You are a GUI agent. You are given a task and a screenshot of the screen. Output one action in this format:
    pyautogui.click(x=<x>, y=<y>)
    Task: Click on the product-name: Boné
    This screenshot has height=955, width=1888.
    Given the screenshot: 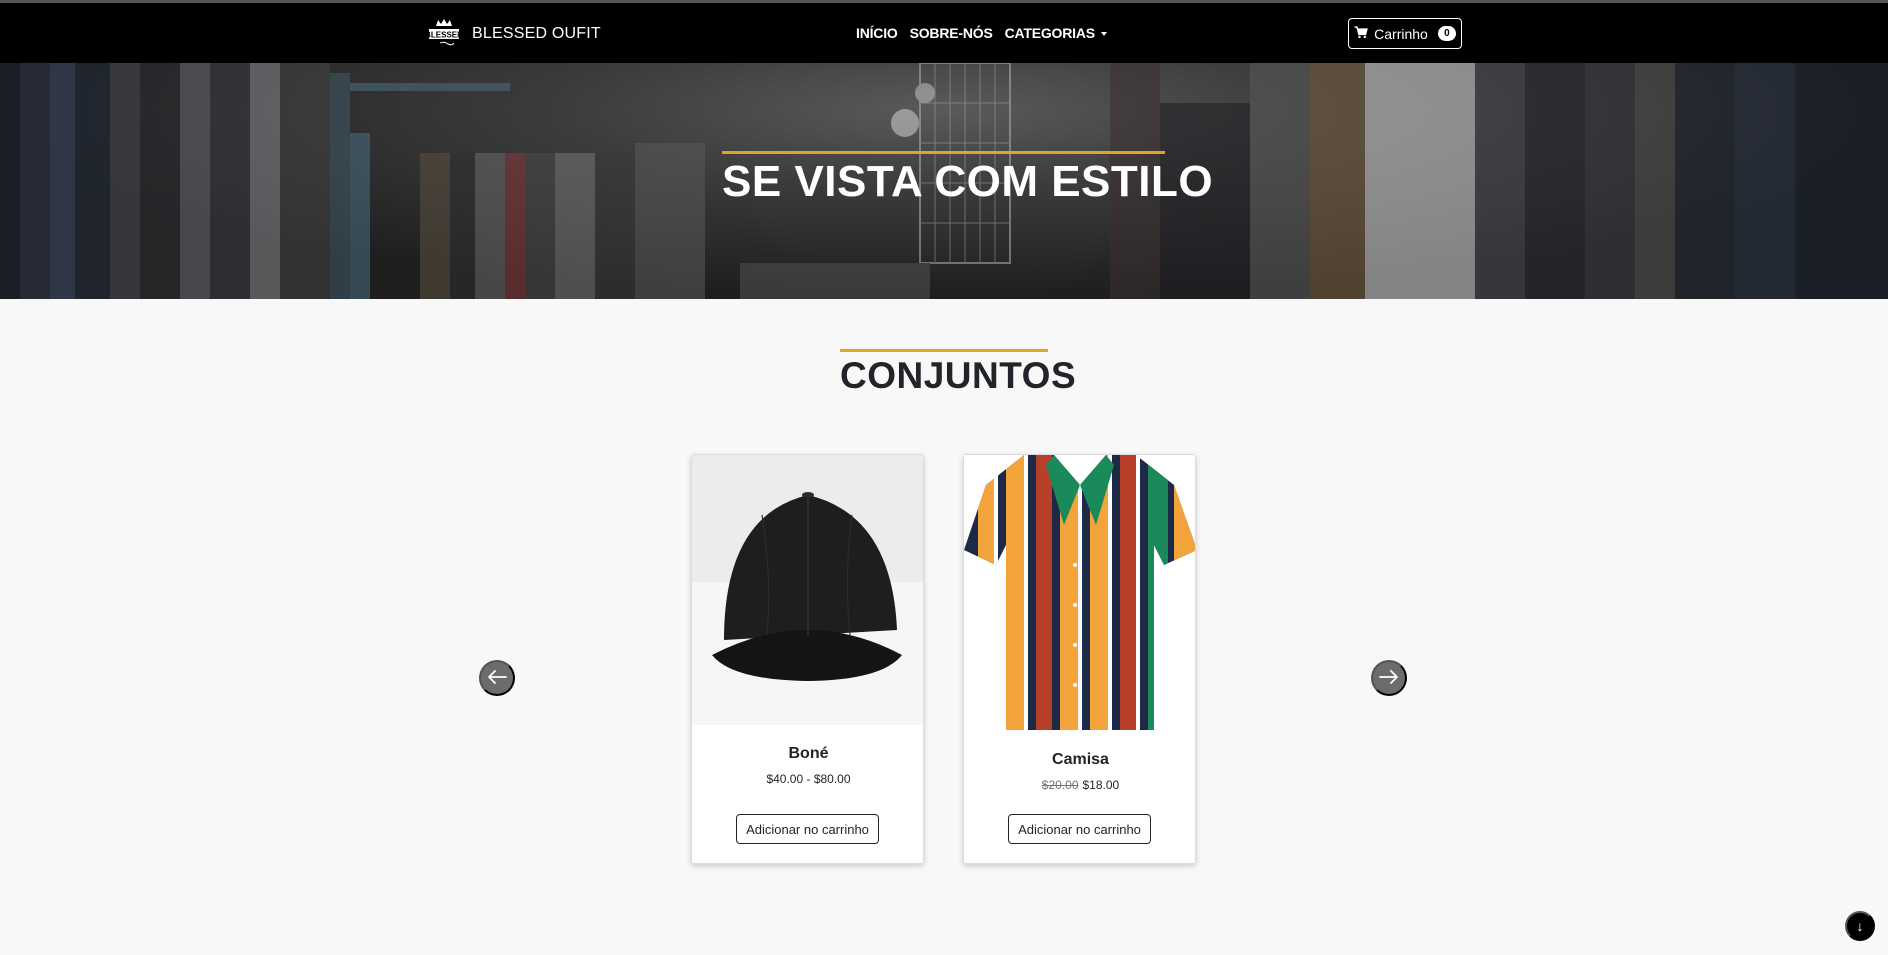 What is the action you would take?
    pyautogui.click(x=807, y=754)
    